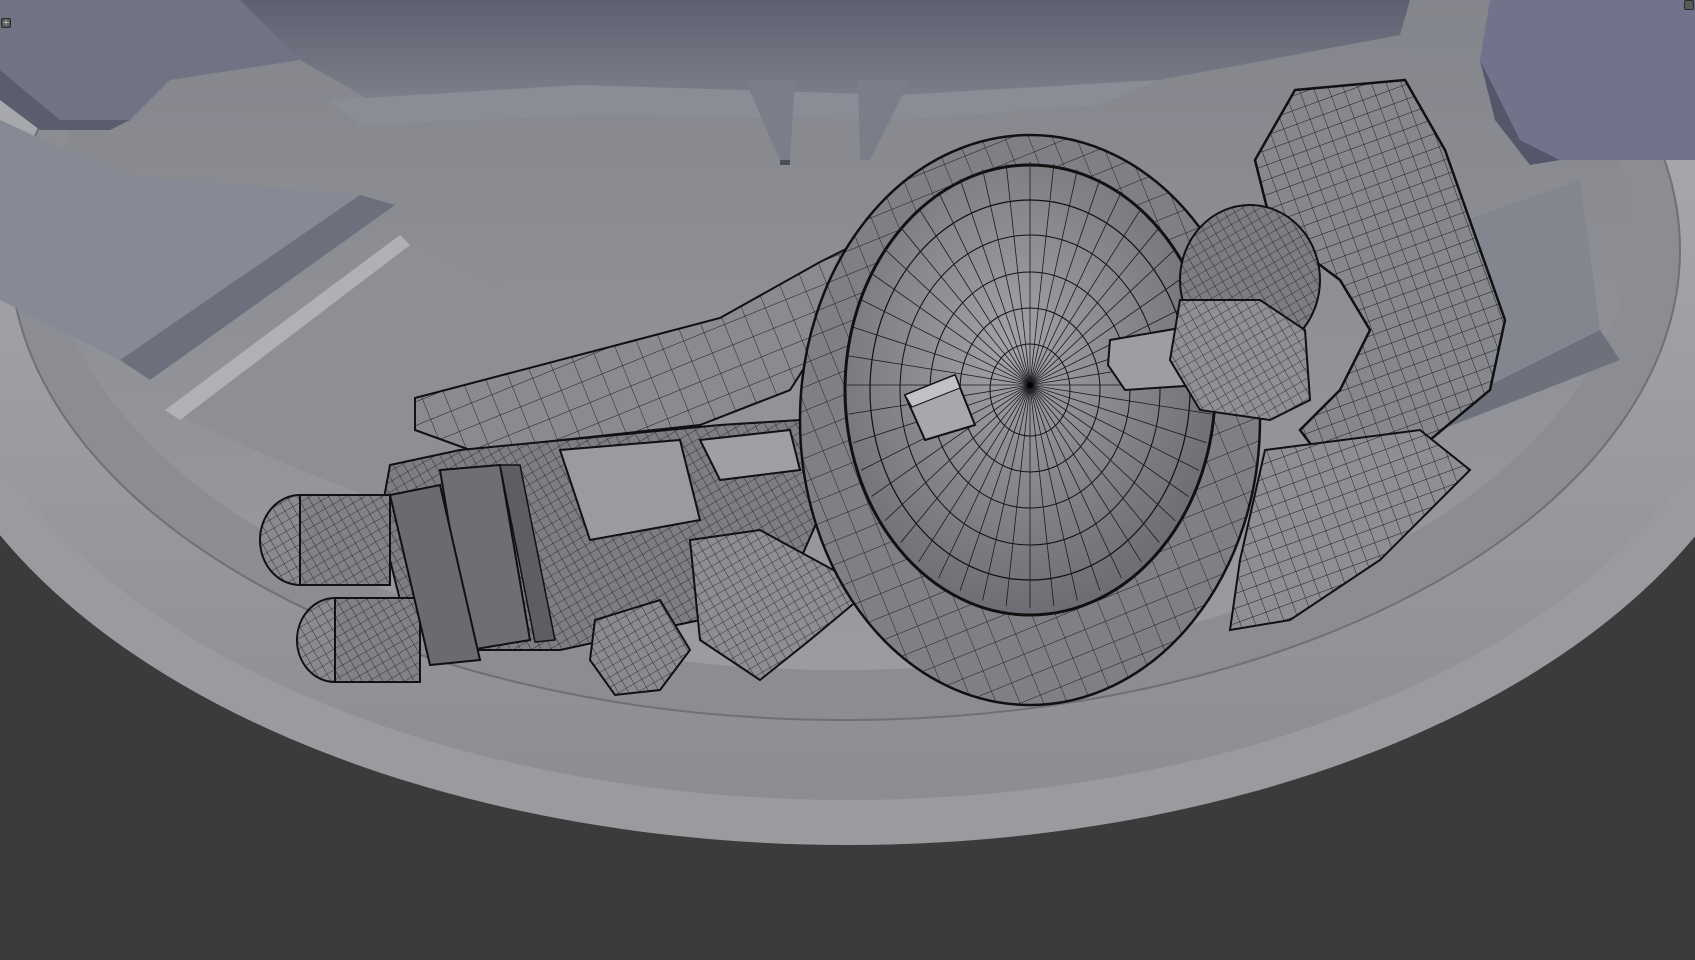 The height and width of the screenshot is (960, 1695). What do you see at coordinates (1689, 5) in the screenshot?
I see `plus-icon` at bounding box center [1689, 5].